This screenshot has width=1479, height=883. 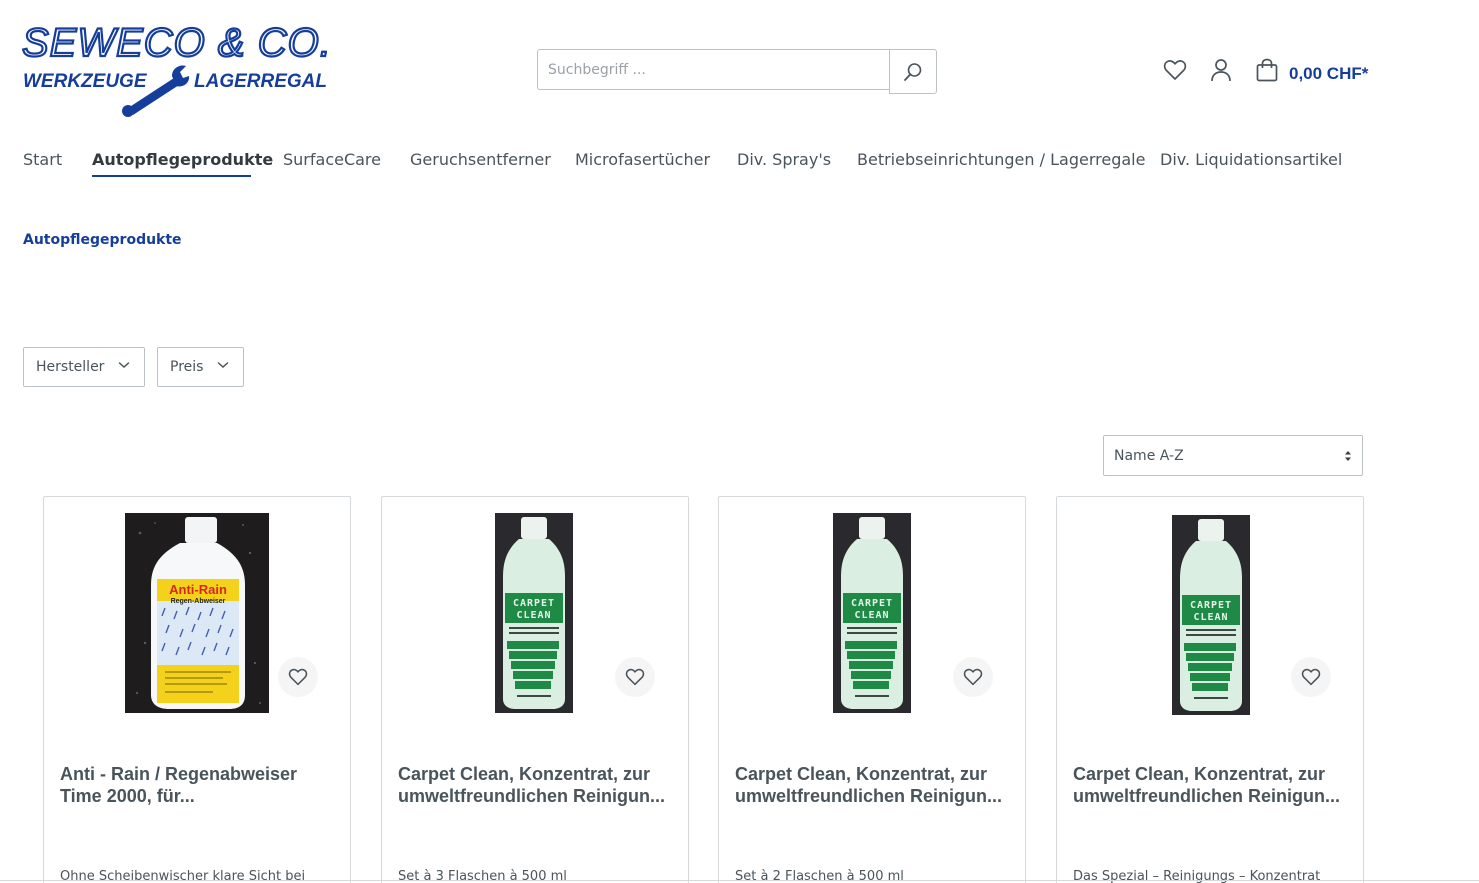 I want to click on nav-item-div-sprays: Div. Spray's, so click(x=784, y=159).